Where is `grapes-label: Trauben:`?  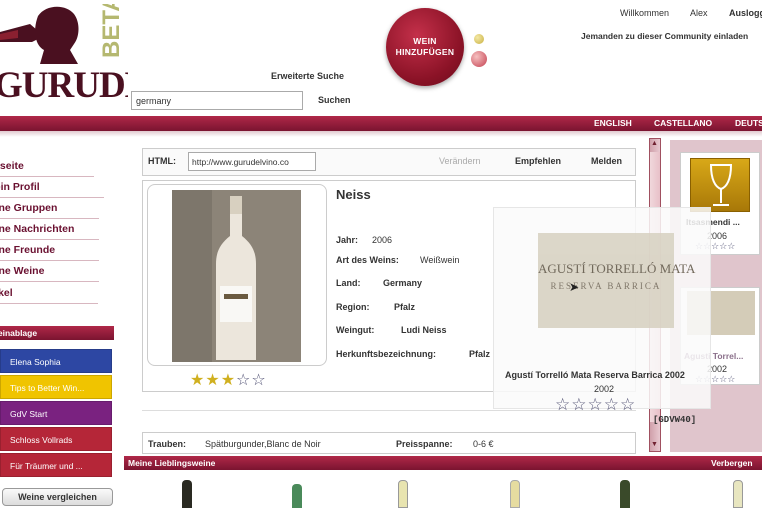
grapes-label: Trauben: is located at coordinates (167, 444).